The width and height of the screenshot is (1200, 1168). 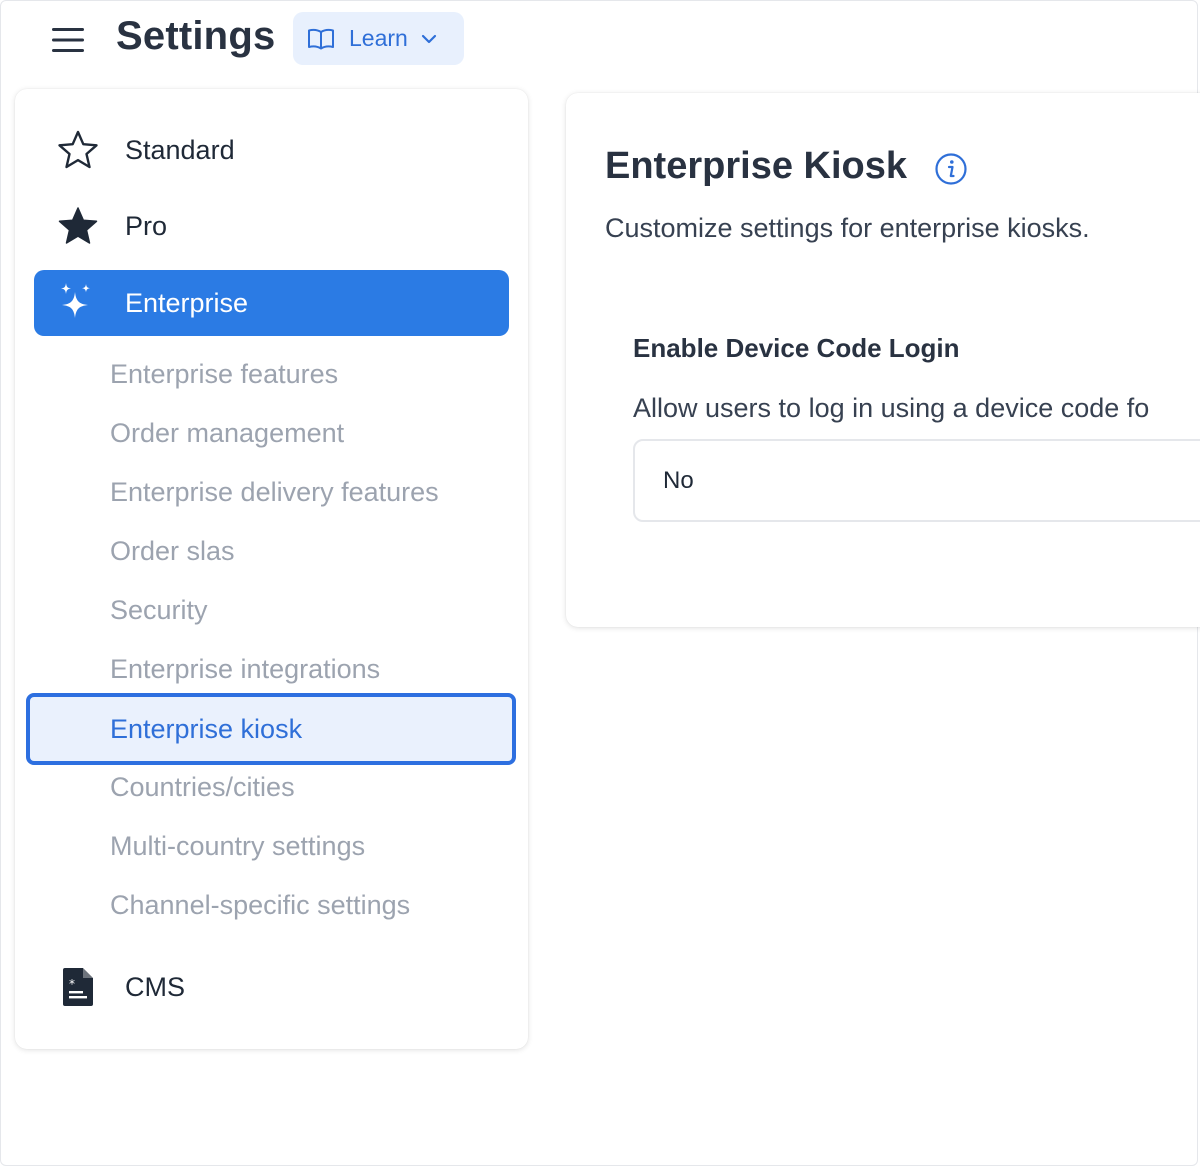 I want to click on sidebar-subitem-countries-cities: Countries/cities, so click(x=270, y=787).